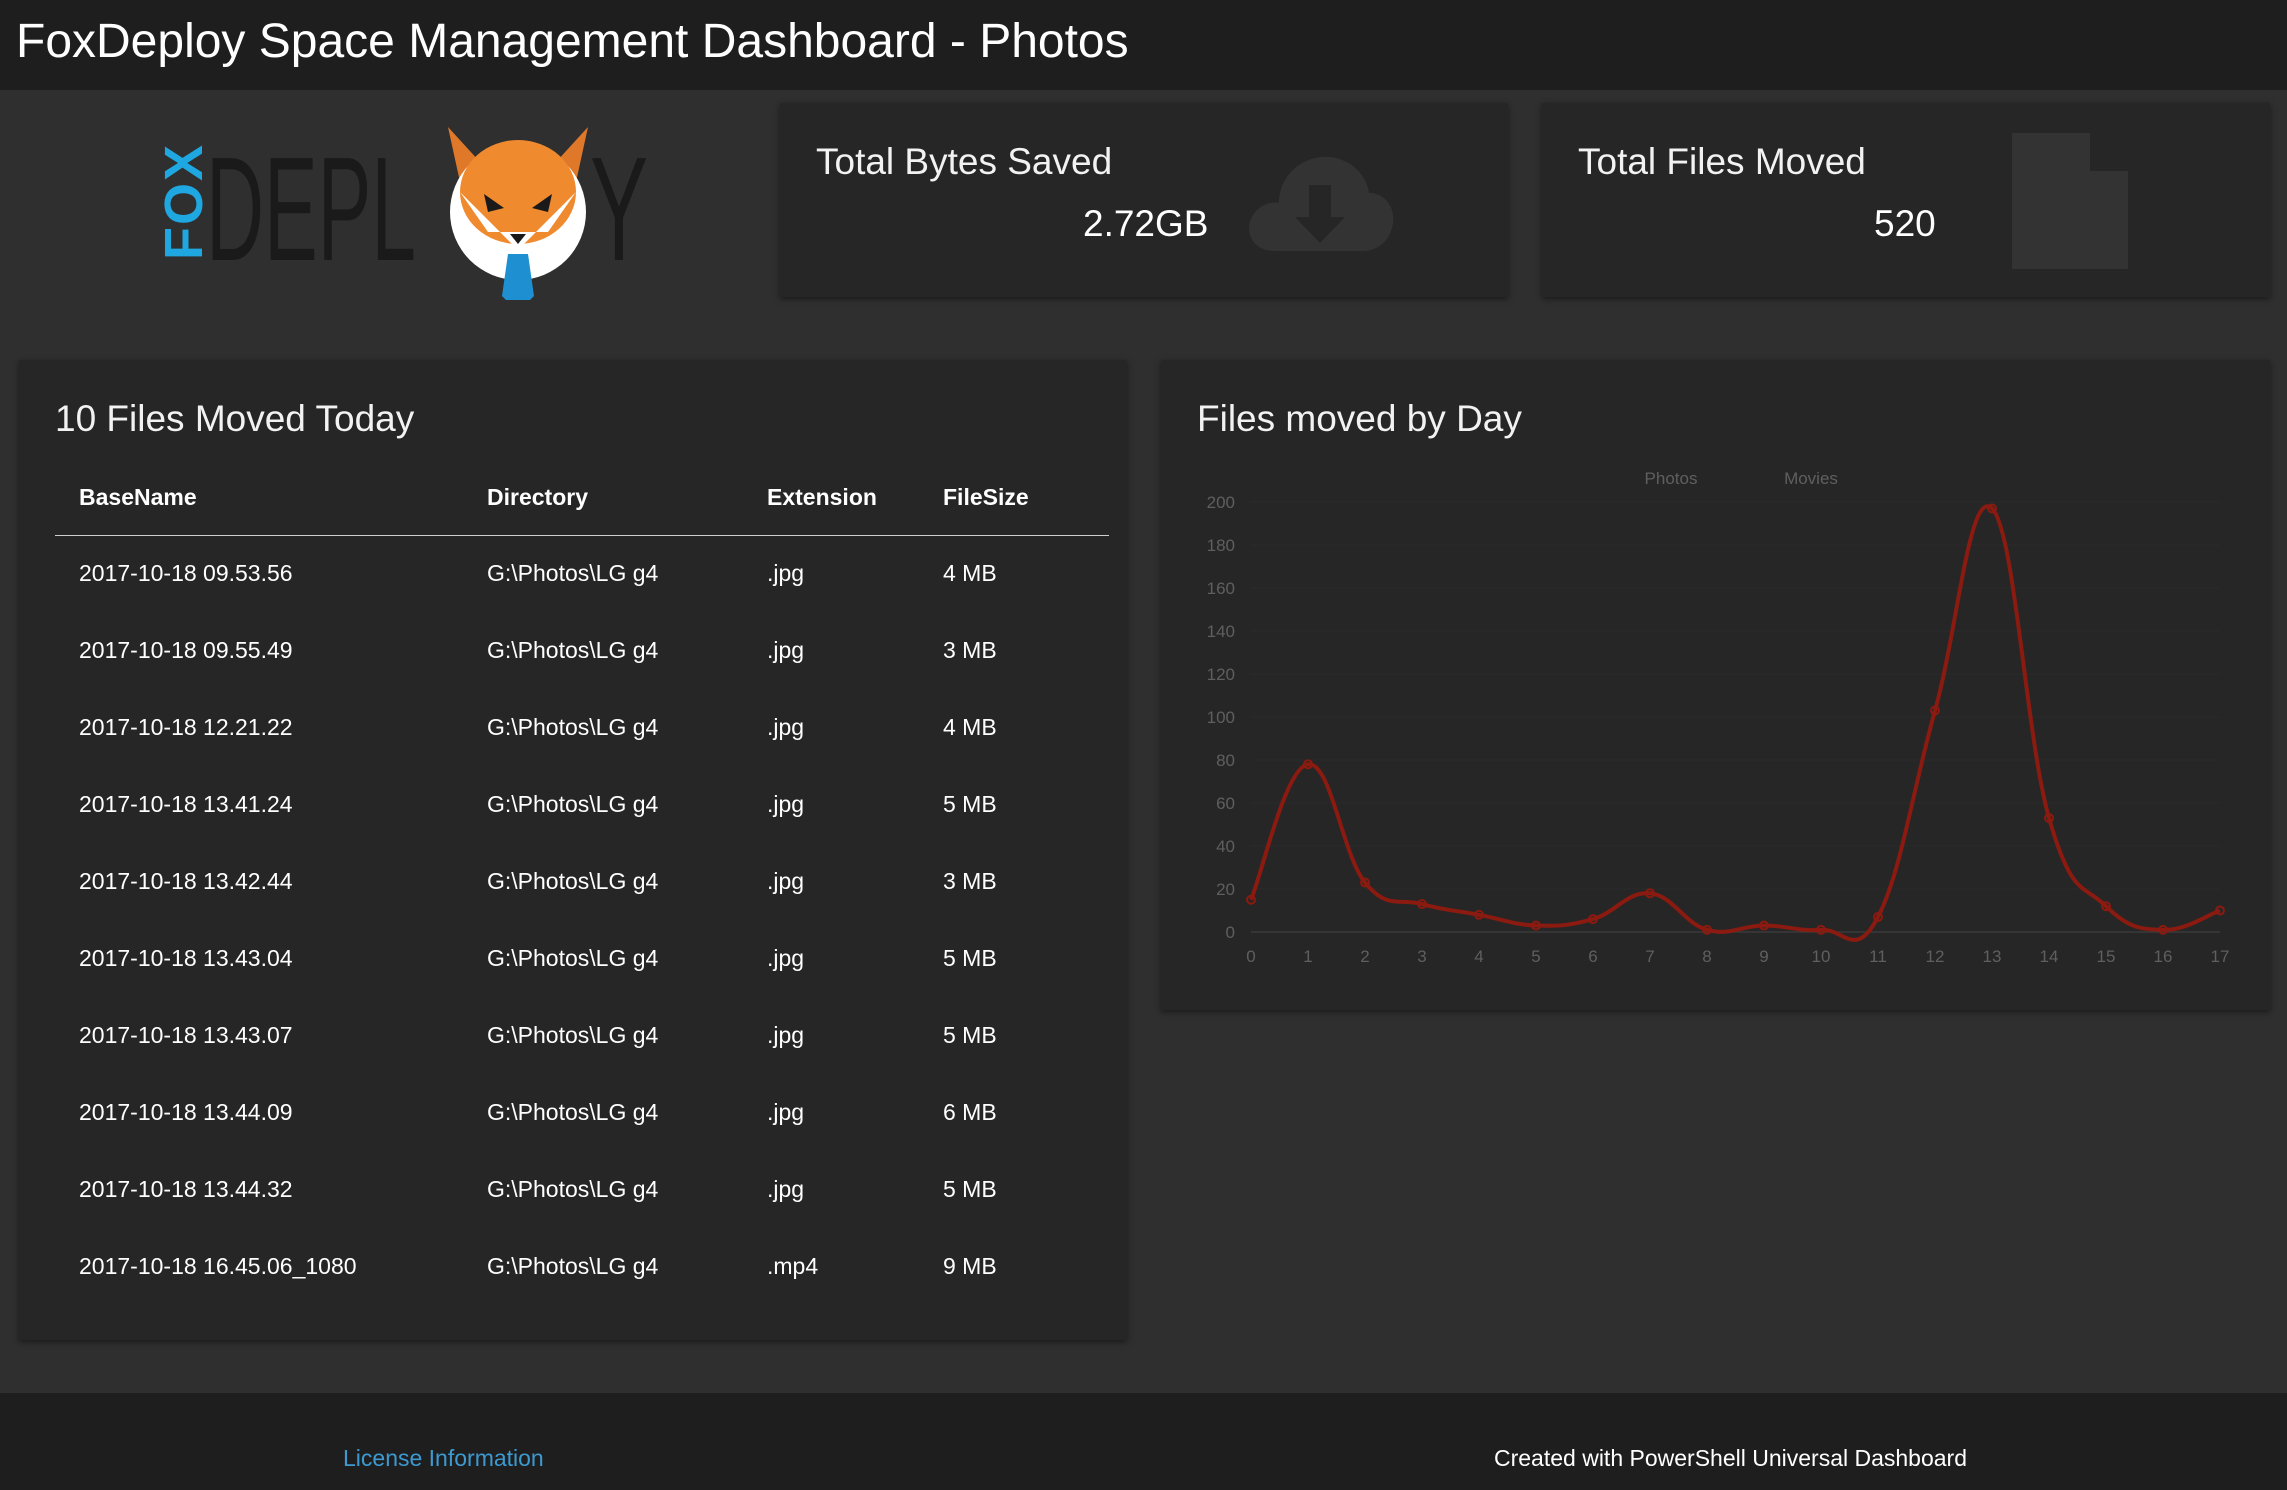  Describe the element at coordinates (855, 498) in the screenshot. I see `column-header-extension: Extension` at that location.